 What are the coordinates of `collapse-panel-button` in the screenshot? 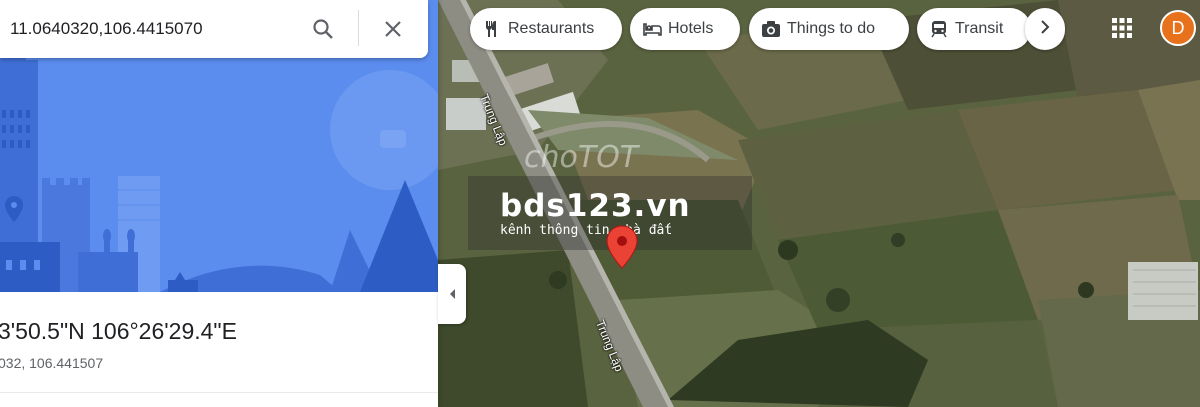 It's located at (452, 294).